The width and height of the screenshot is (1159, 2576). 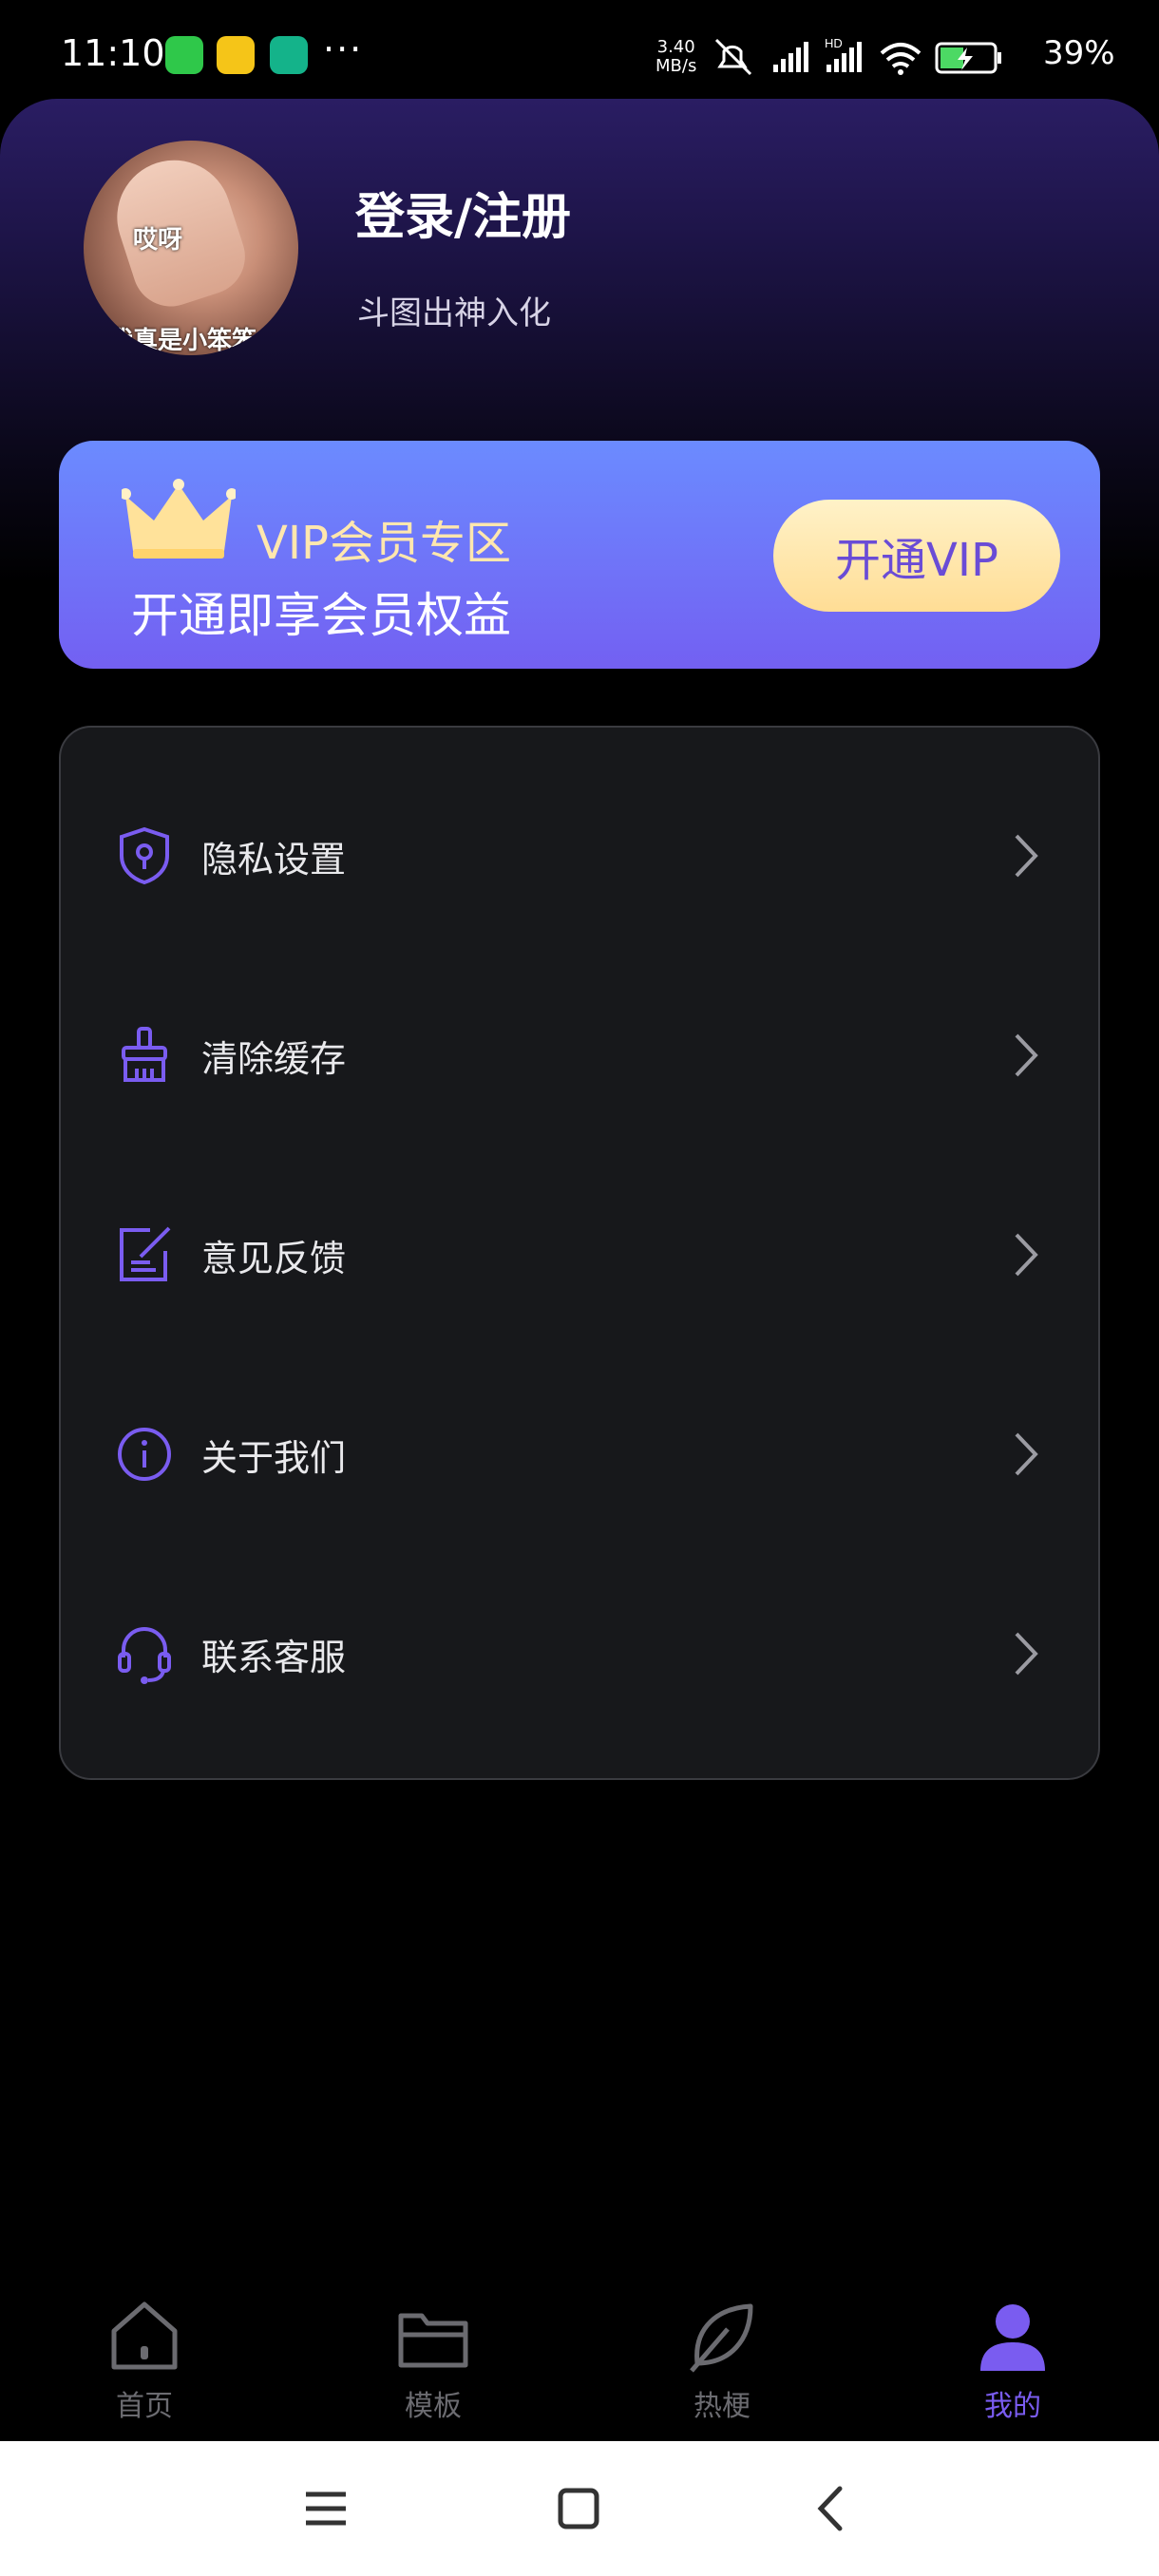 What do you see at coordinates (144, 1454) in the screenshot?
I see `info-icon` at bounding box center [144, 1454].